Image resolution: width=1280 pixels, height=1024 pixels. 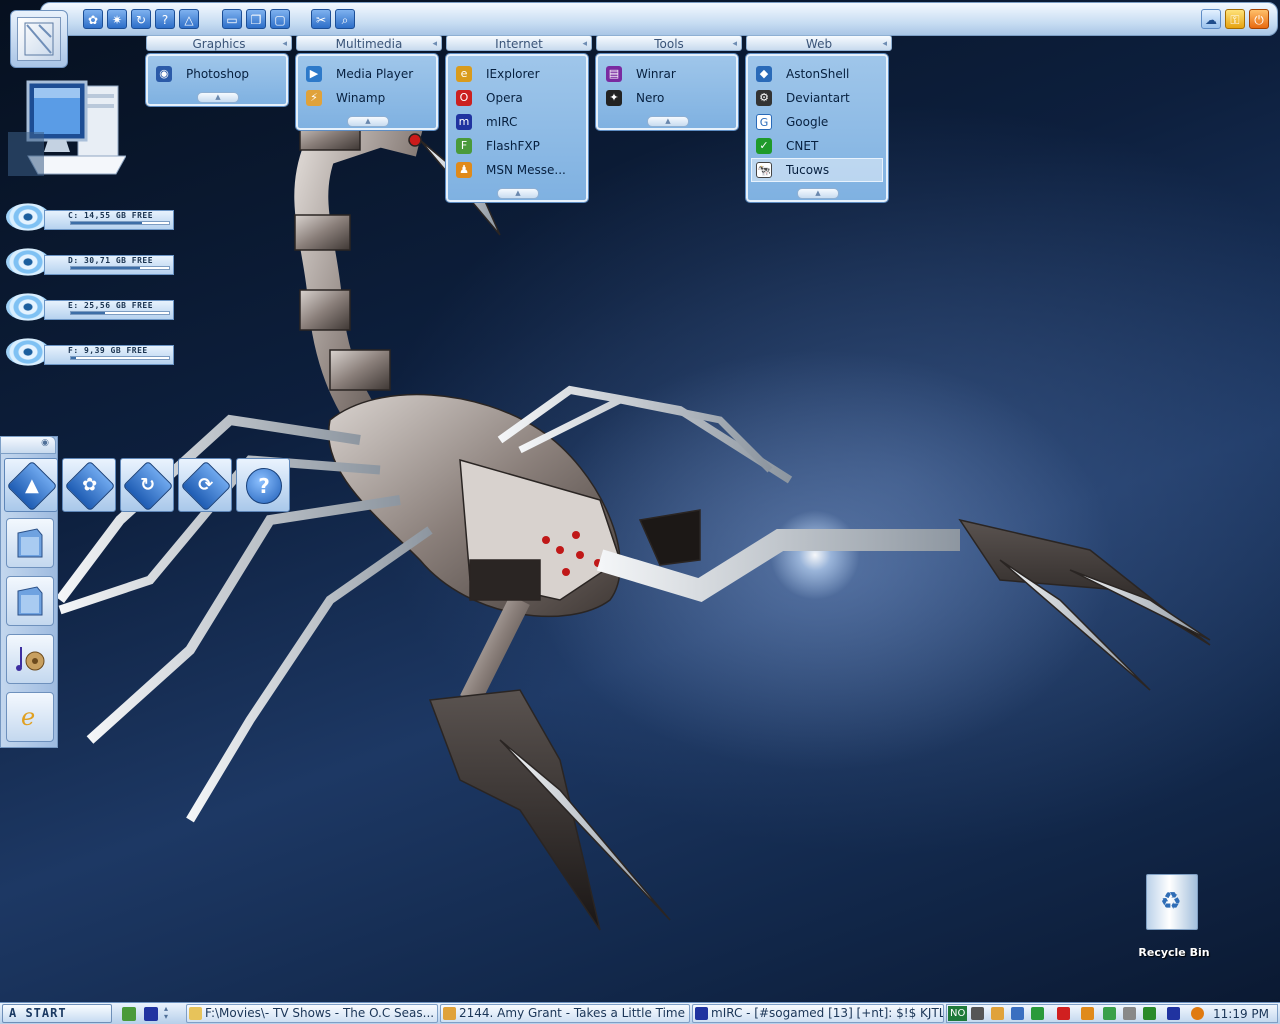 What do you see at coordinates (977, 1013) in the screenshot?
I see `tray-disc-icon` at bounding box center [977, 1013].